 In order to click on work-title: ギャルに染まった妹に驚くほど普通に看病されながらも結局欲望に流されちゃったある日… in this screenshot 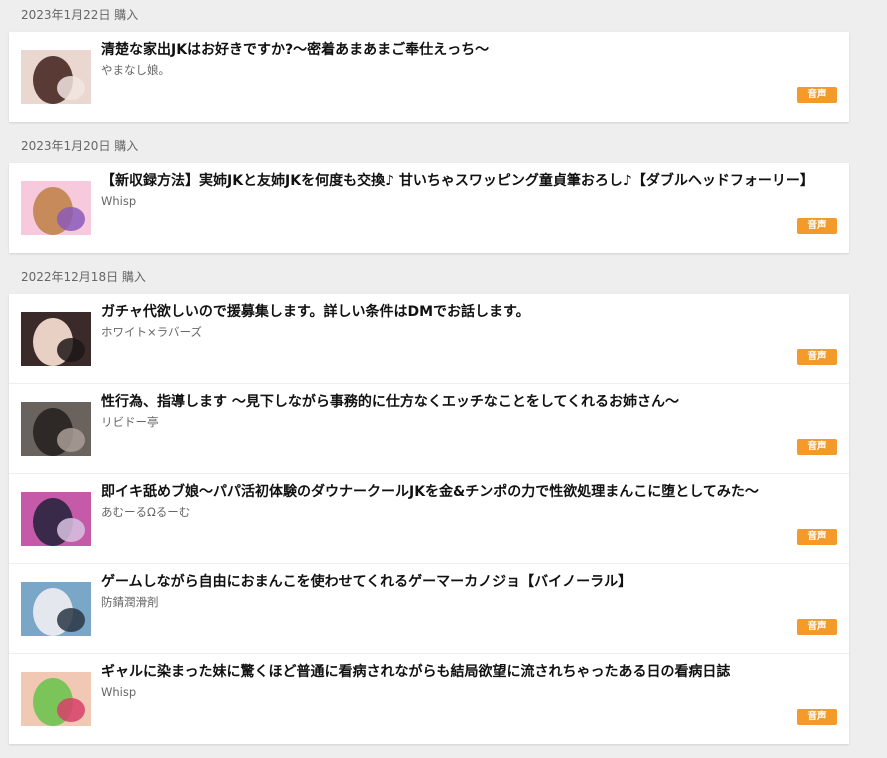, I will do `click(466, 672)`.